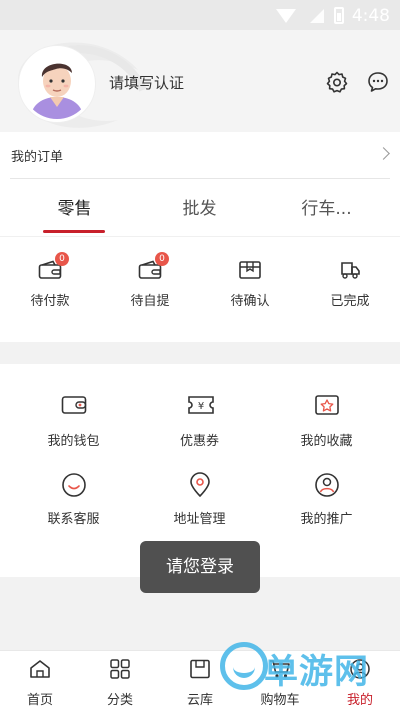 This screenshot has height=711, width=400. I want to click on status-pending-payment: 0 待付款, so click(50, 279).